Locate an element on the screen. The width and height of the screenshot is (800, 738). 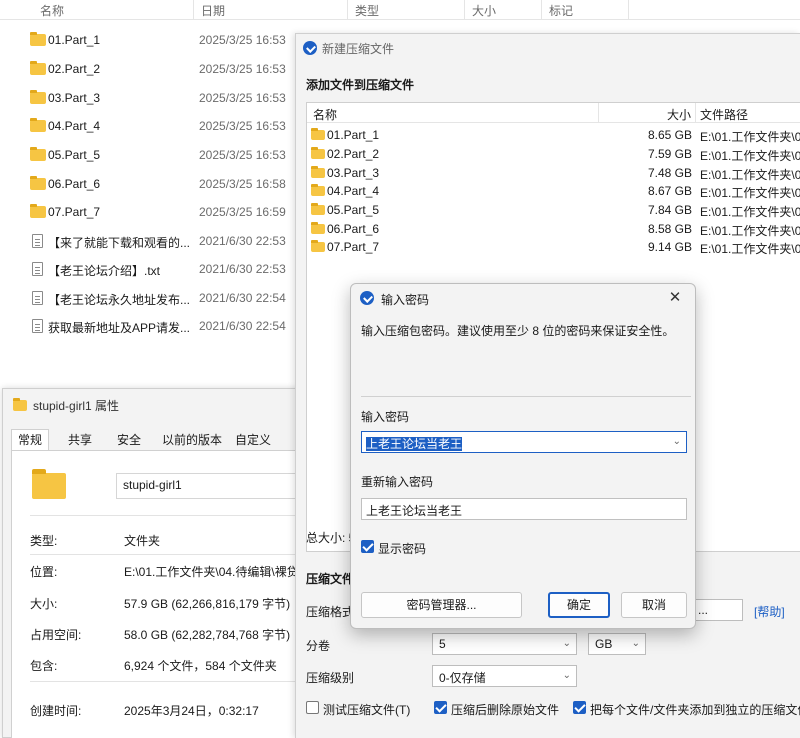
list-item: 【老王论坛永久地址发布... 2021/6/30 22:54 is located at coordinates (150, 298).